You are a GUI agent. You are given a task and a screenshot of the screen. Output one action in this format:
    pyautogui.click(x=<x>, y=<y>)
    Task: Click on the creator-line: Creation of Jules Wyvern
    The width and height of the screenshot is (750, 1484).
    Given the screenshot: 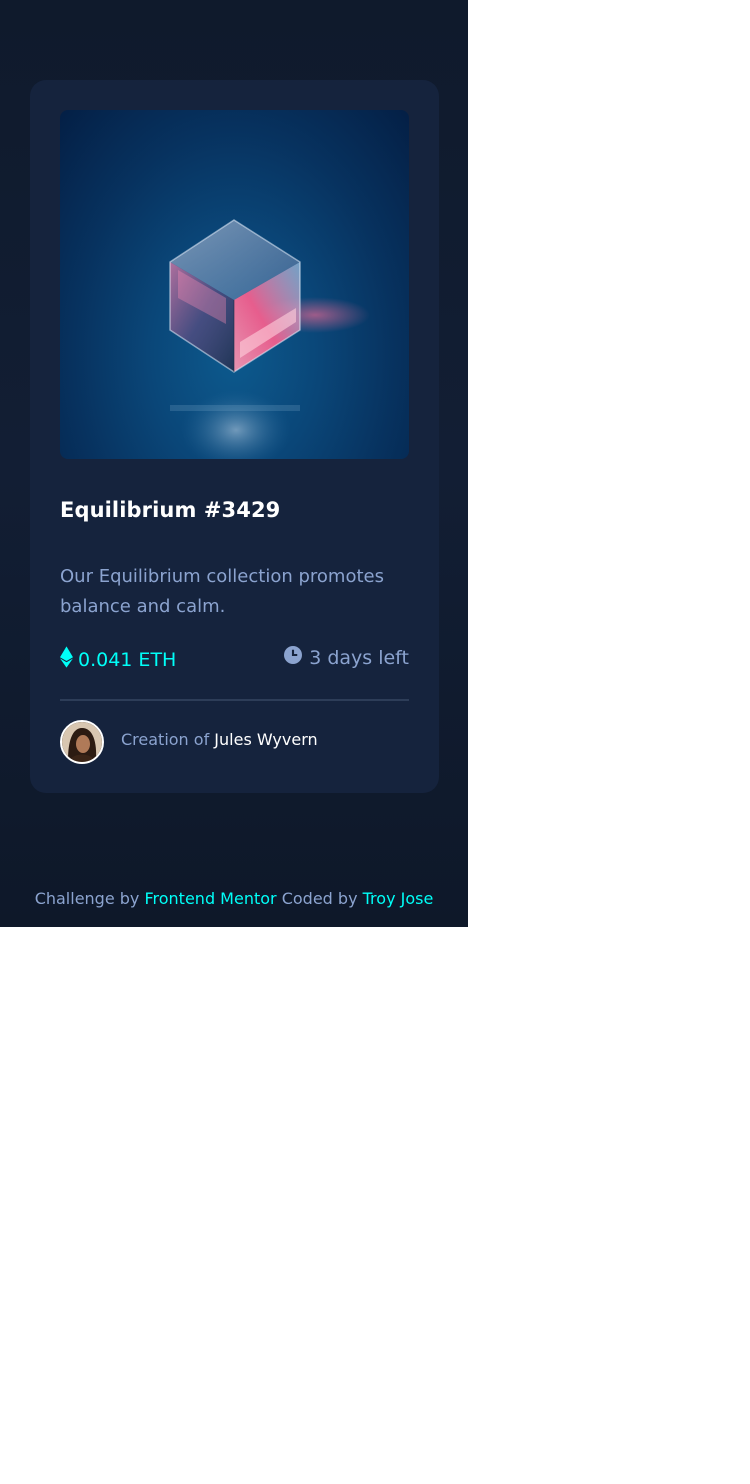 What is the action you would take?
    pyautogui.click(x=219, y=739)
    